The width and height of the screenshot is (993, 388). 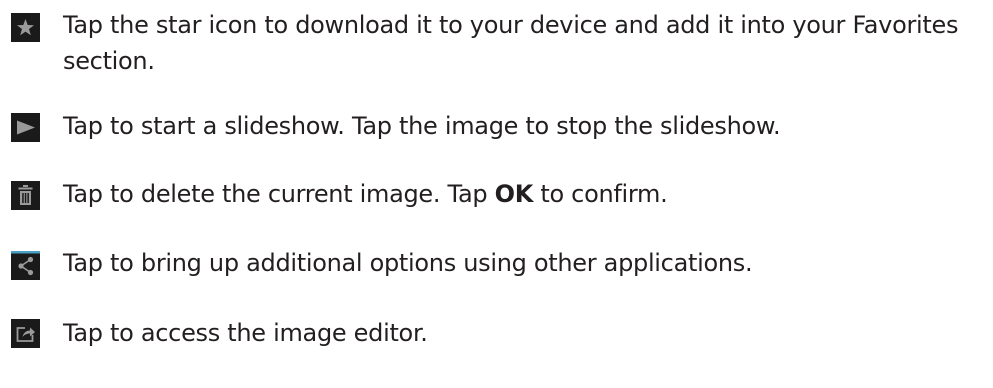 I want to click on star-icon, so click(x=25, y=27).